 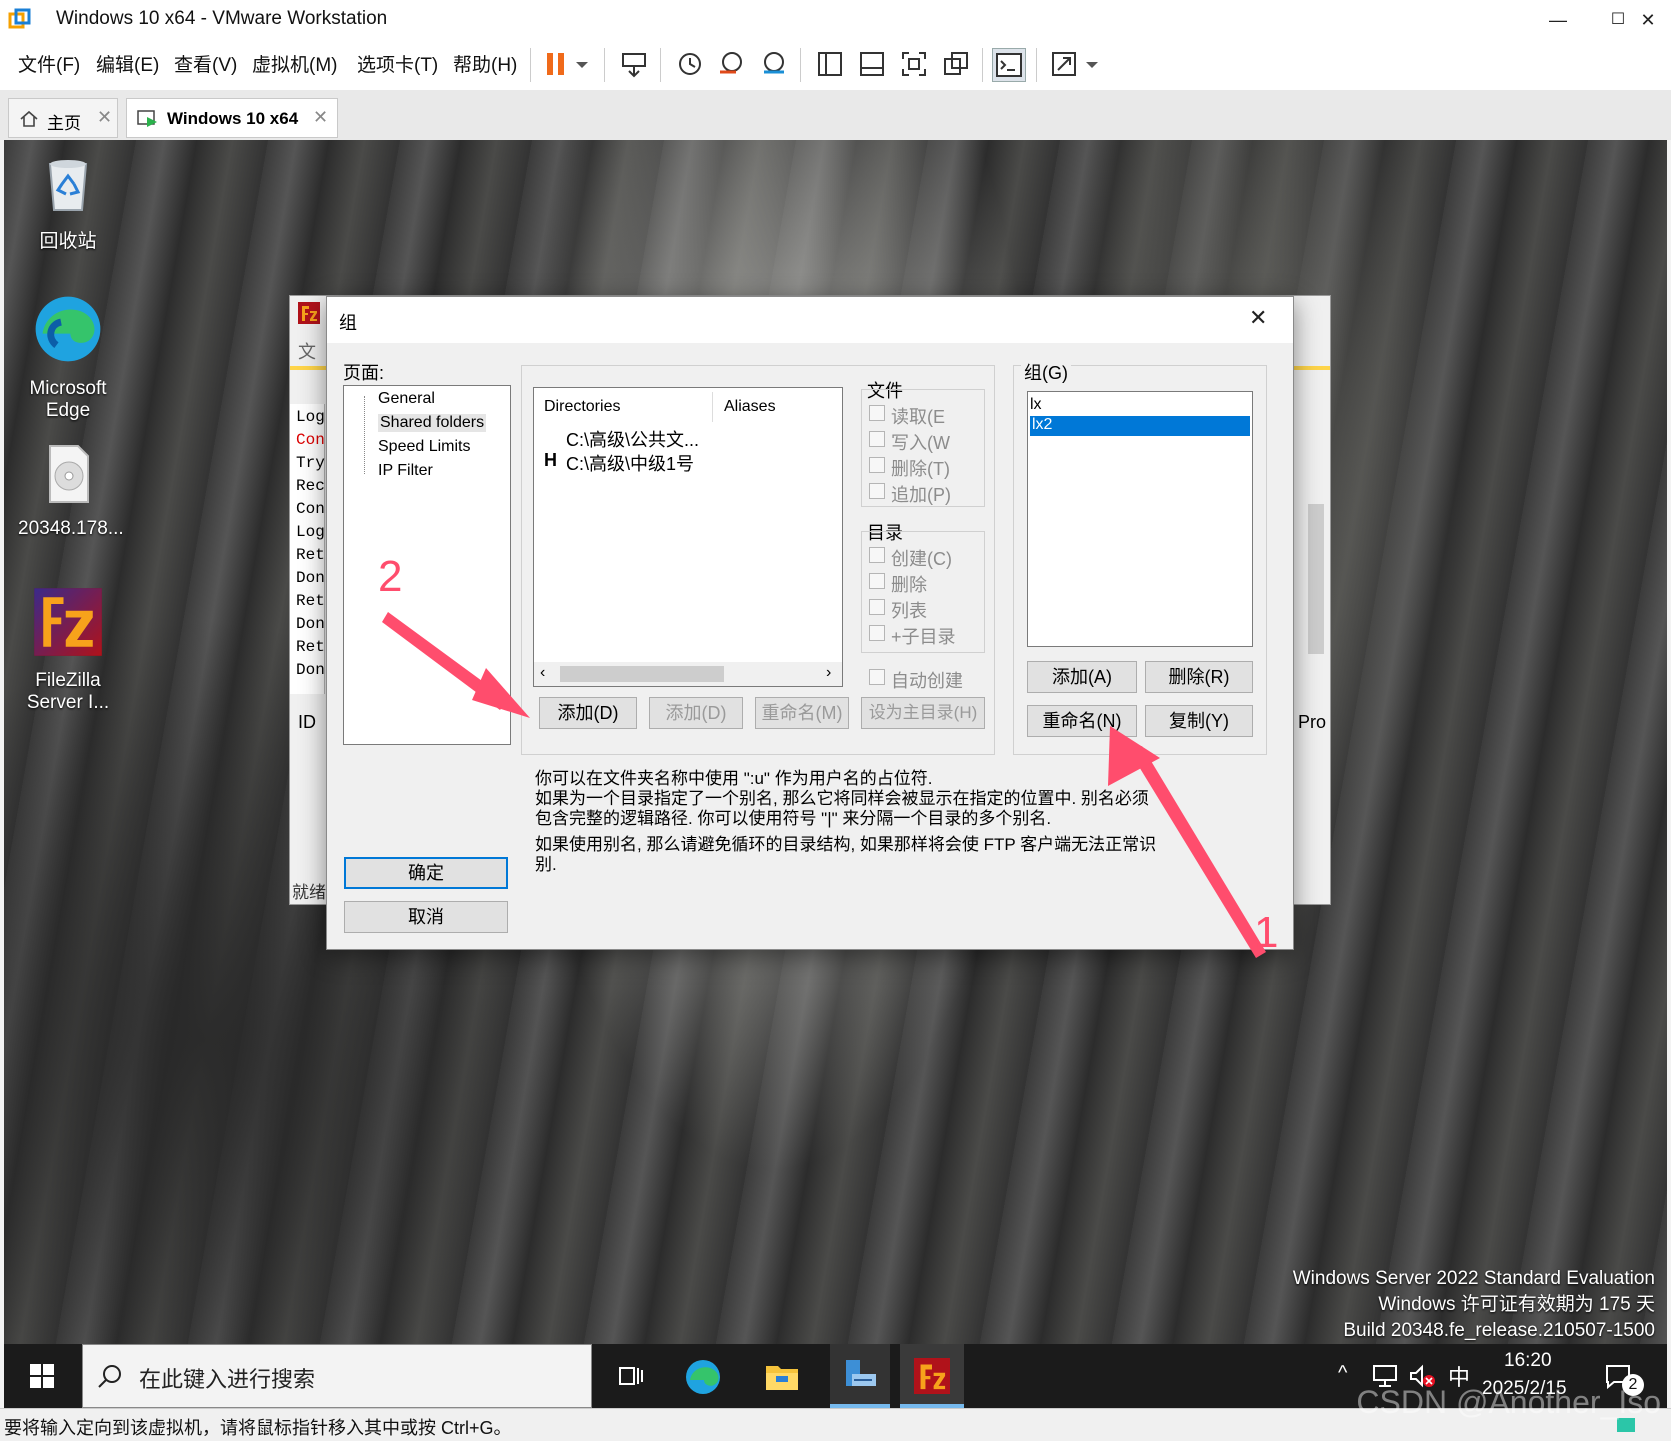 I want to click on status-hint: 要将输入定向到该虚拟机，请将鼠标指针移入其中或按 Ctrl+G。, so click(x=258, y=1428).